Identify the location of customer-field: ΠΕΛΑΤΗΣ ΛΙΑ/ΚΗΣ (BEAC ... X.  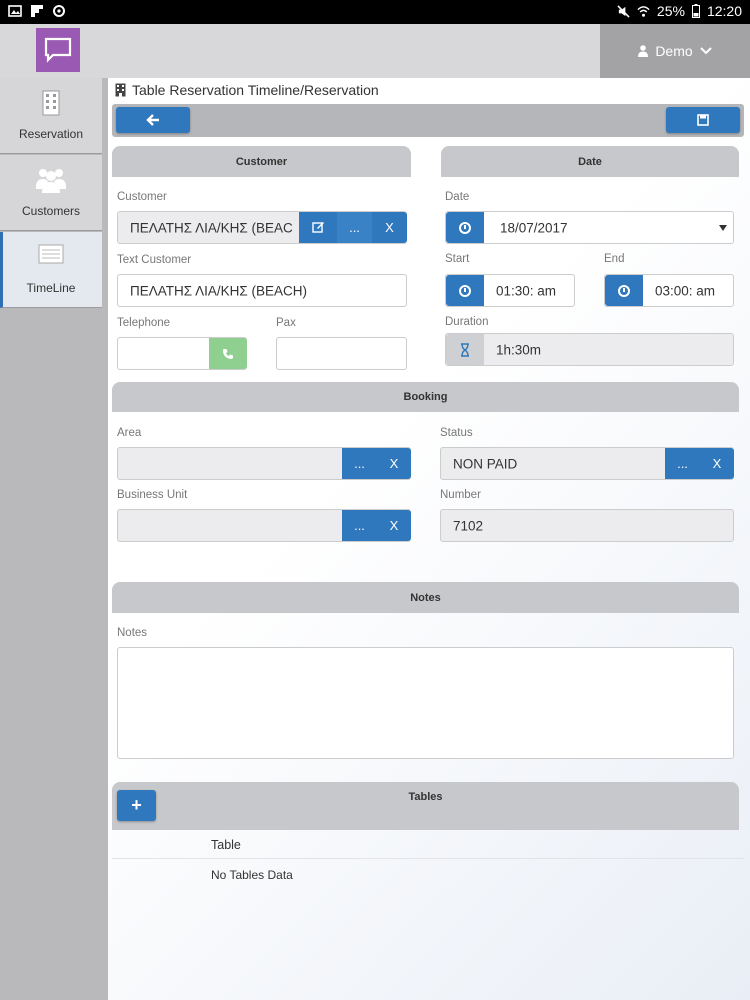
(262, 227).